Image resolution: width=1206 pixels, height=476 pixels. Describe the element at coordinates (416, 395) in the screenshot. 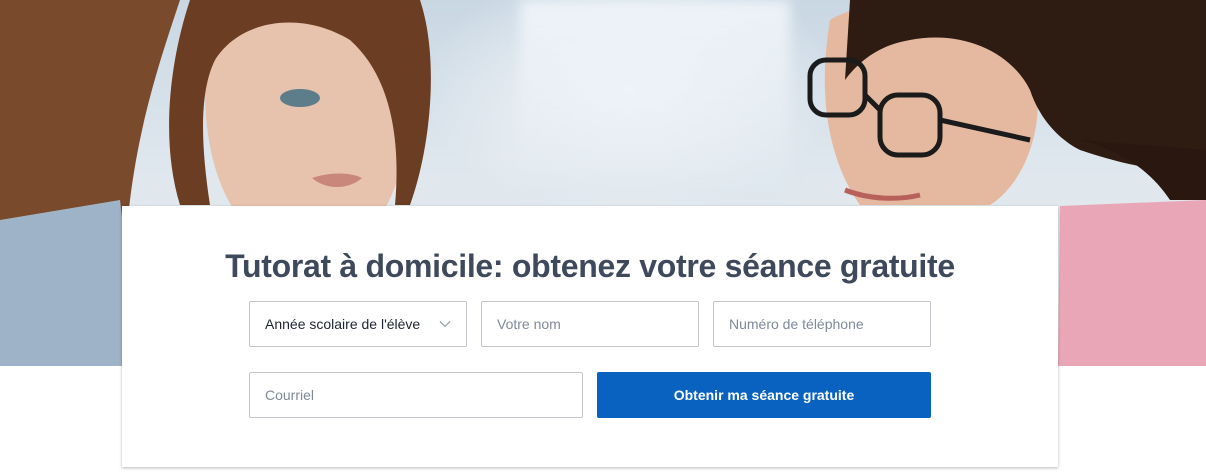

I see `email-input` at that location.